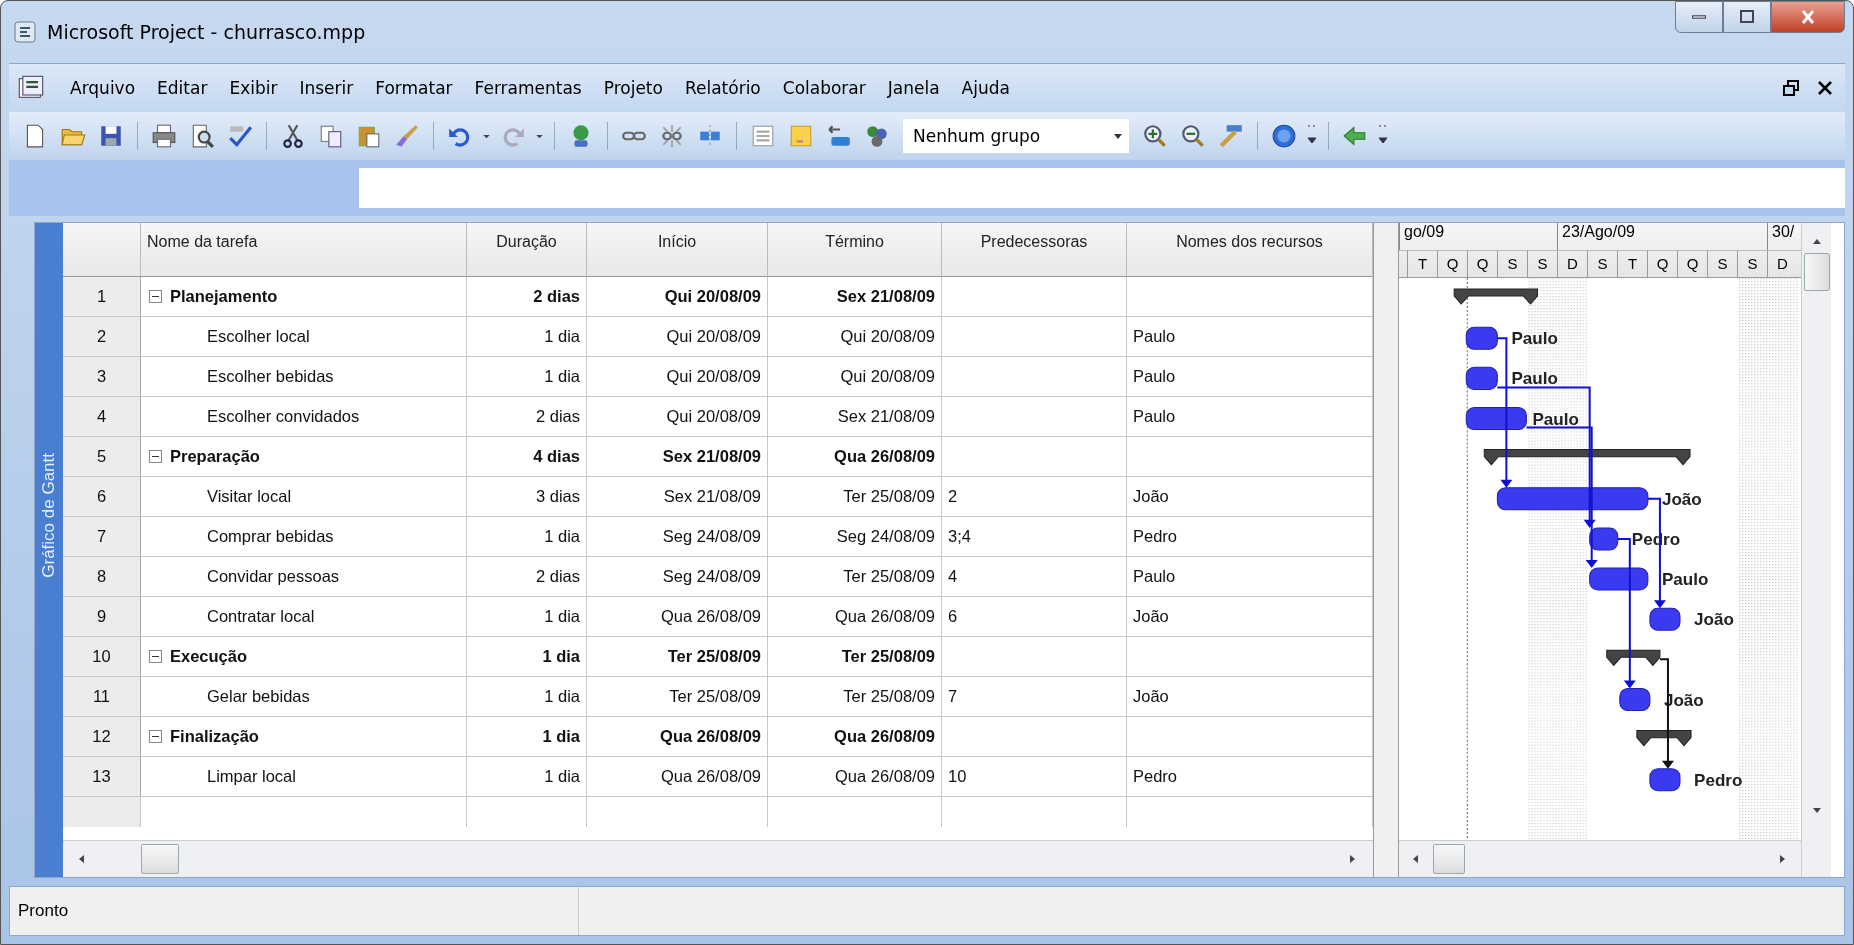 The width and height of the screenshot is (1854, 945). I want to click on close-button, so click(1808, 17).